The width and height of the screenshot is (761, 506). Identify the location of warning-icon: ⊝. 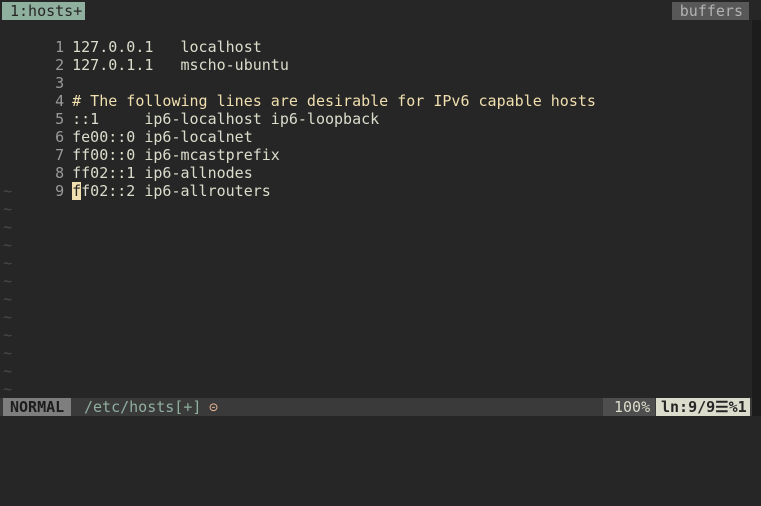
(214, 407).